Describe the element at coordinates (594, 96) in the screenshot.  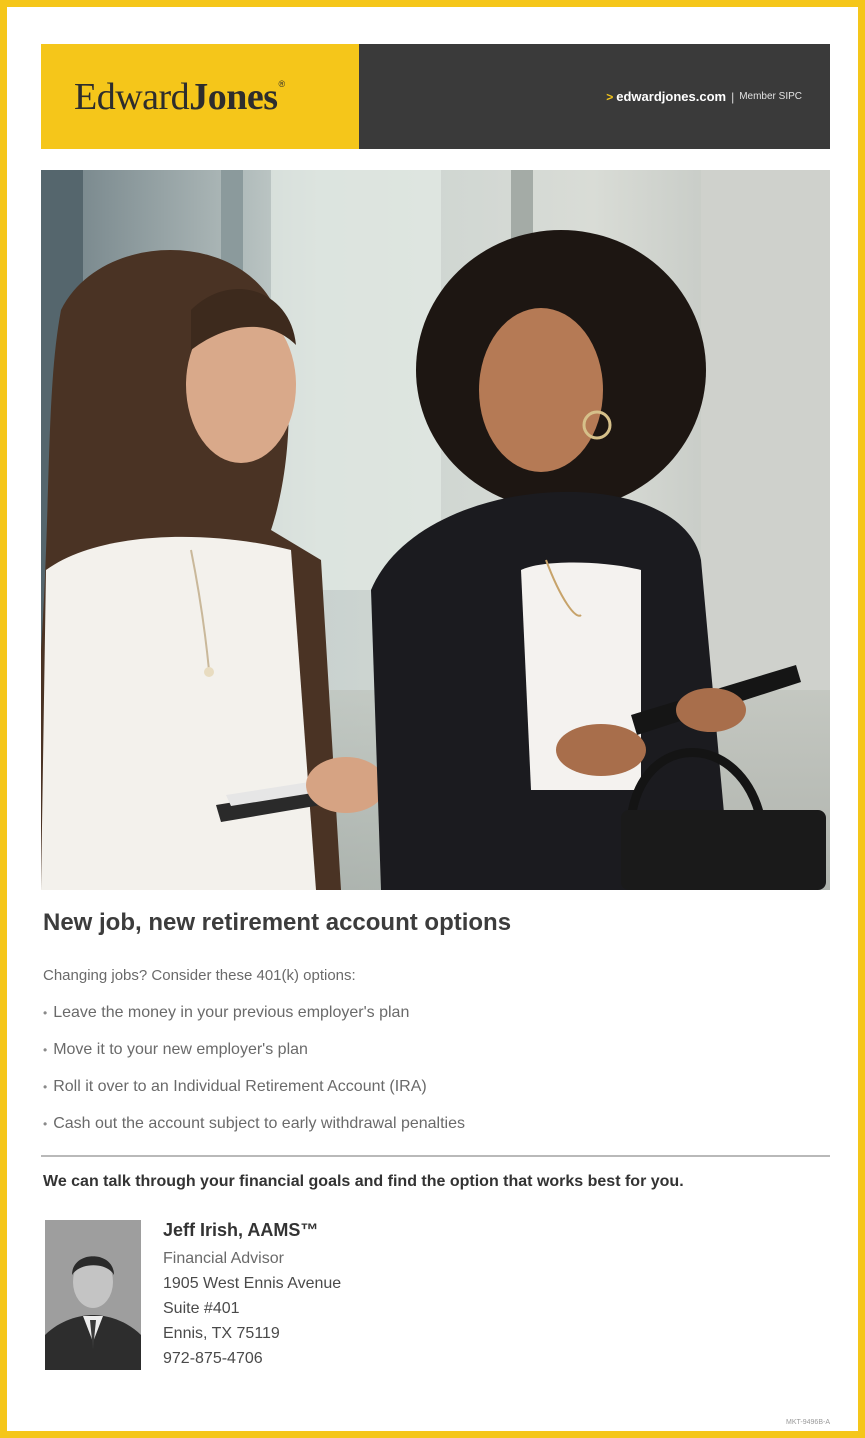
I see `header-bar: > edwardjones.com | Member SIPC` at that location.